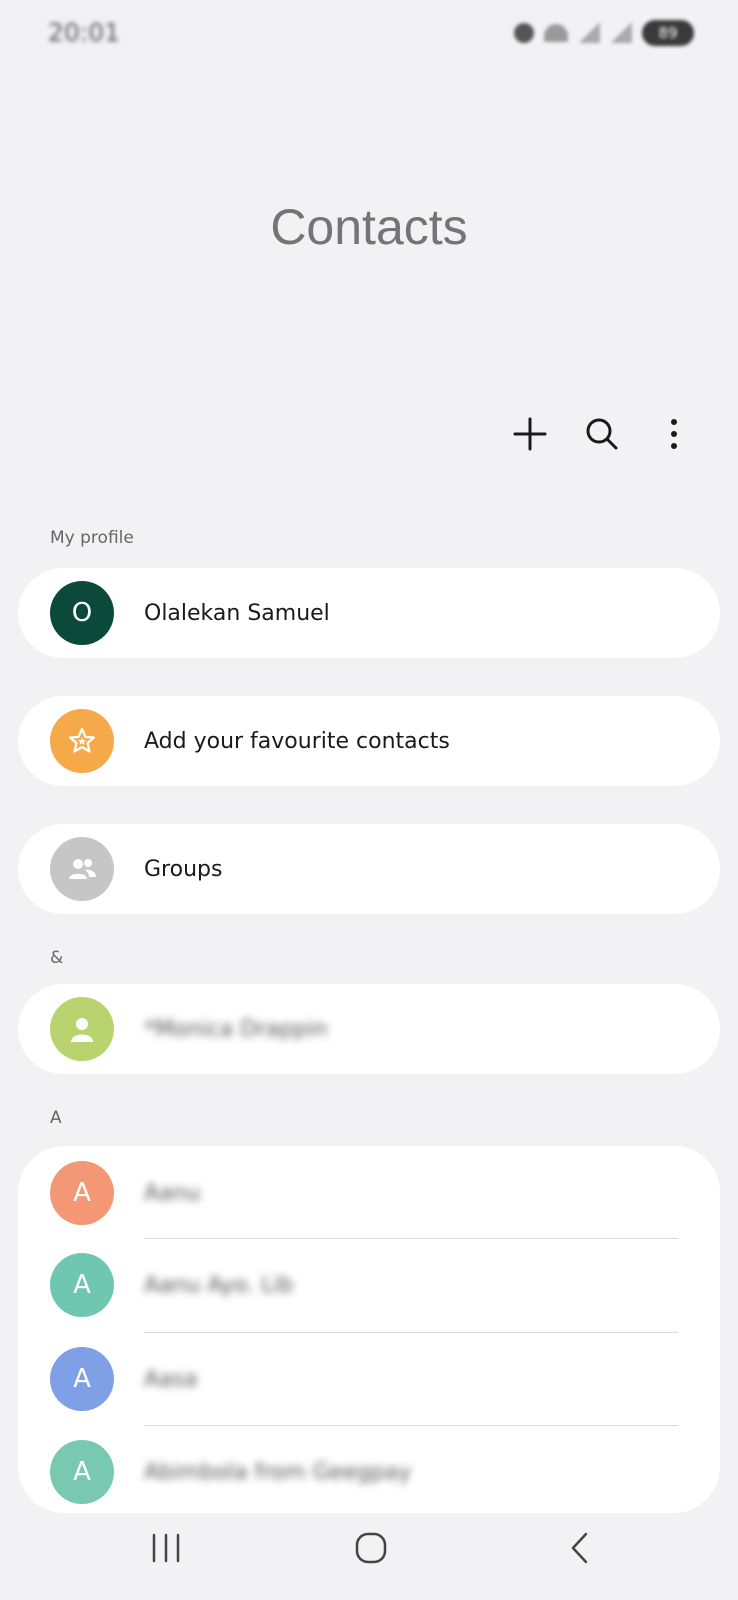 Image resolution: width=738 pixels, height=1600 pixels. I want to click on people-icon, so click(82, 869).